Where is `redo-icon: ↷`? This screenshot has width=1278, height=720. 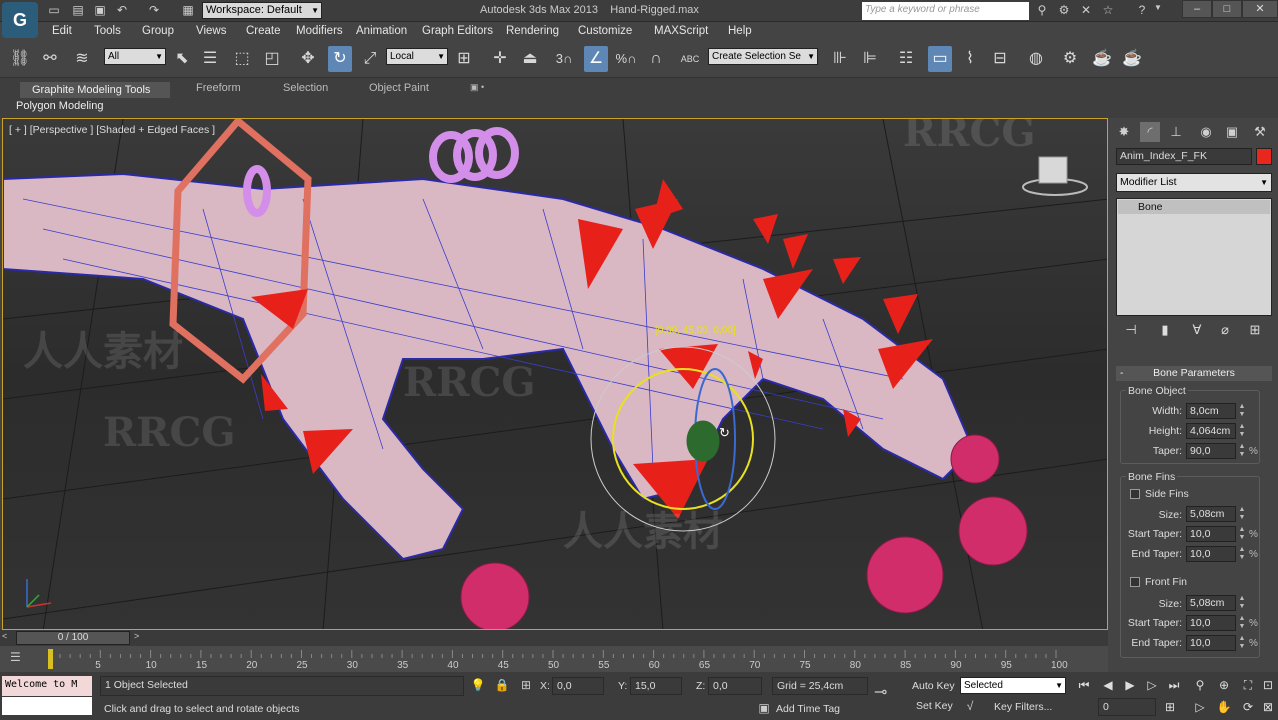
redo-icon: ↷ is located at coordinates (154, 10).